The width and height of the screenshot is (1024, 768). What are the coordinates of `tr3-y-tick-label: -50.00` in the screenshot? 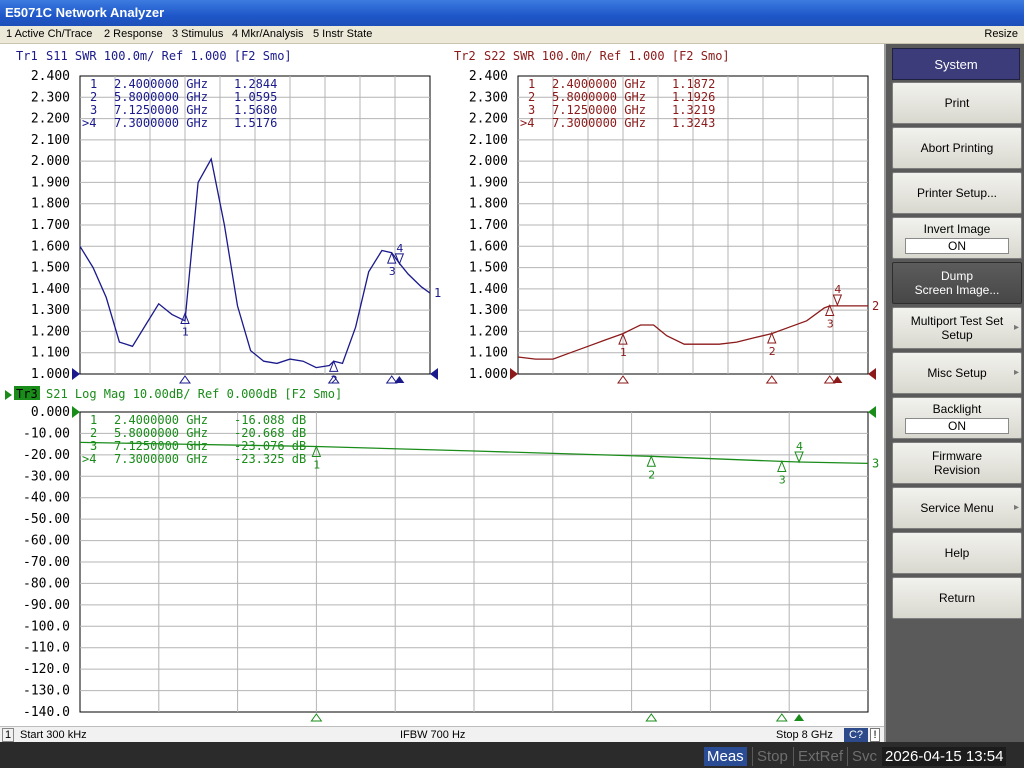 It's located at (46, 519).